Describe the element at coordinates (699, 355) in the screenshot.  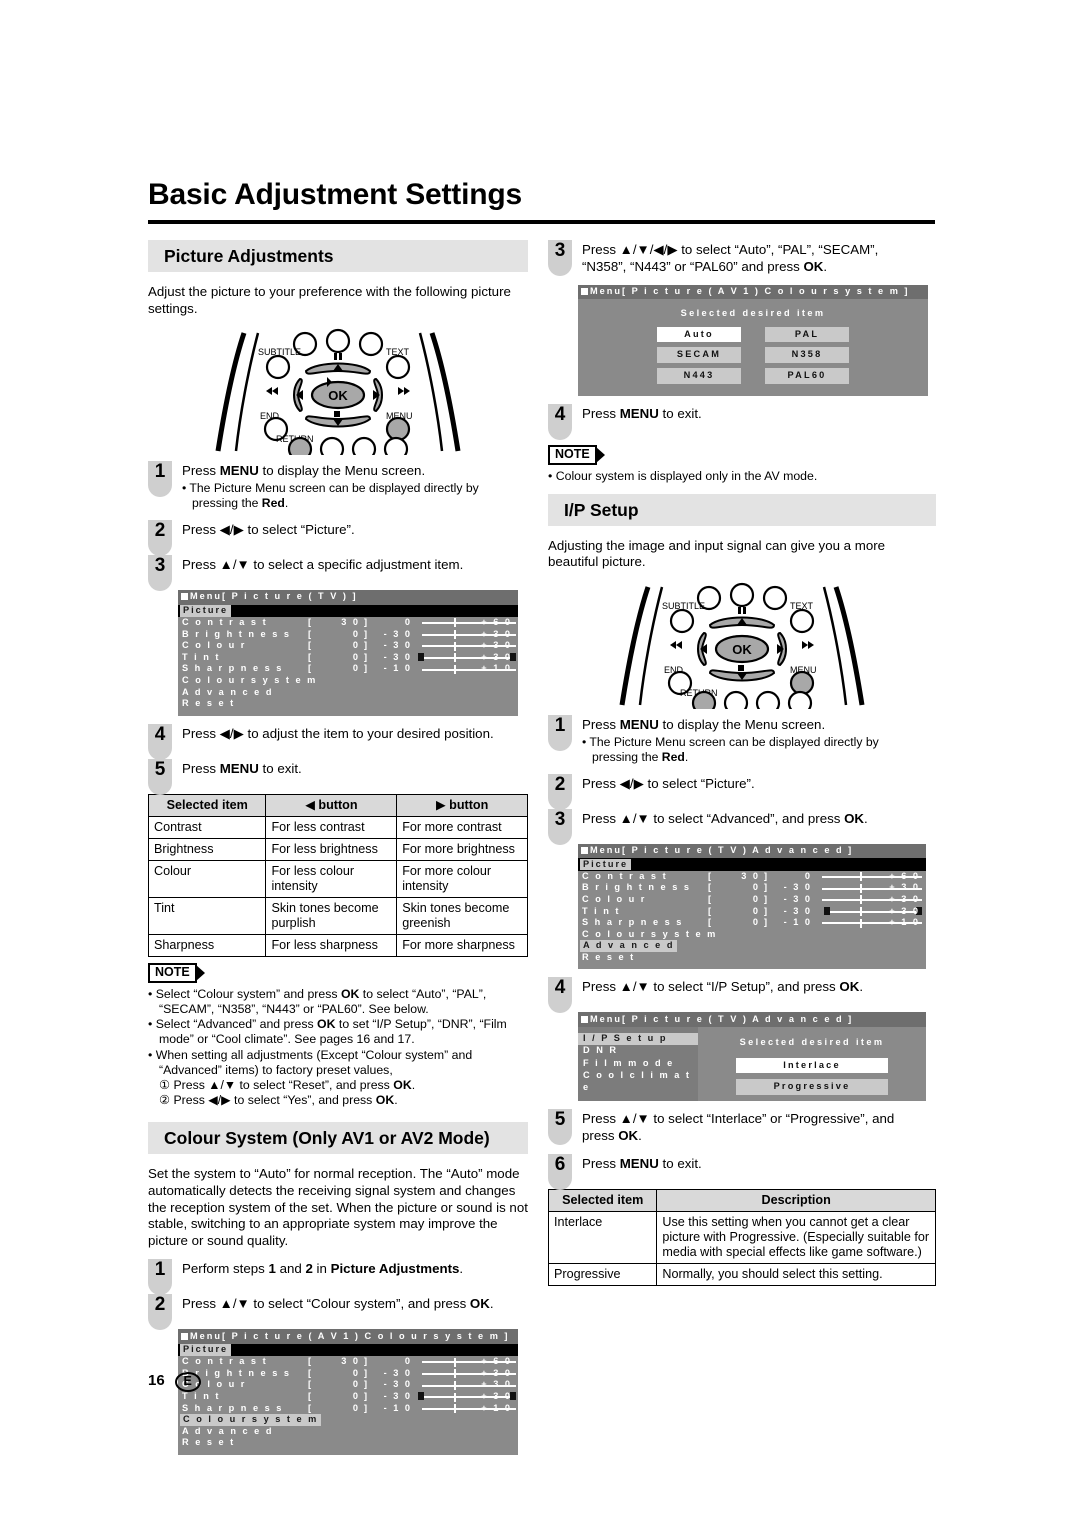
I see `osd-option-secam: SECAM` at that location.